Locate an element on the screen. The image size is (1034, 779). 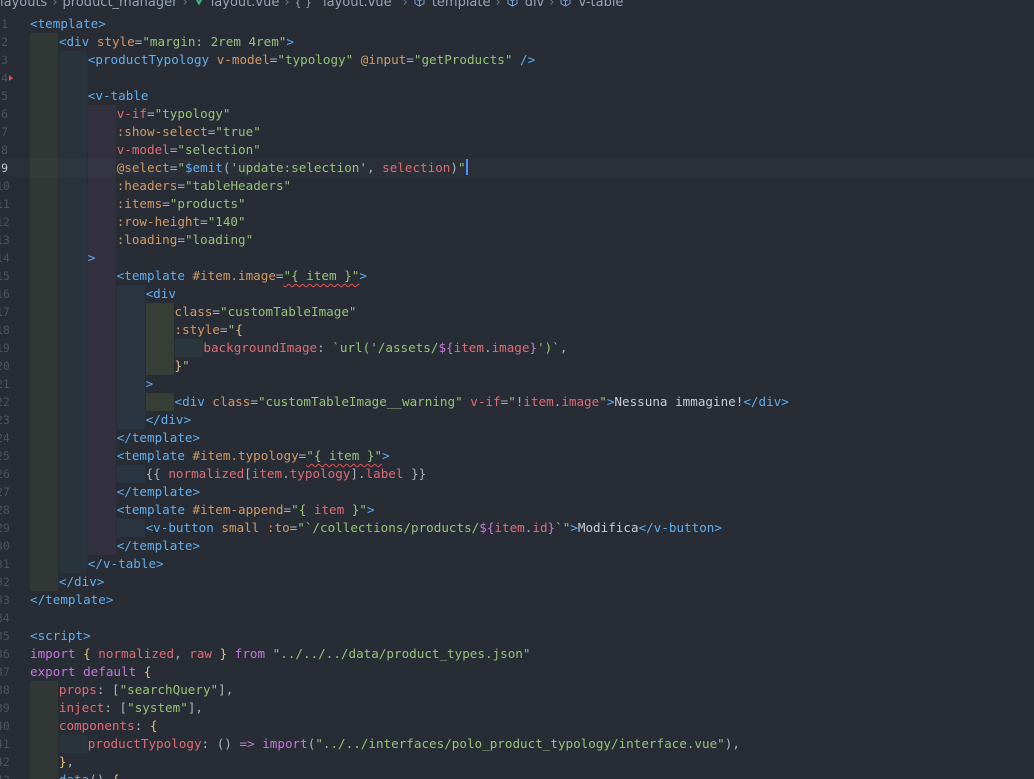
code-line: 24 </template> is located at coordinates (517, 438).